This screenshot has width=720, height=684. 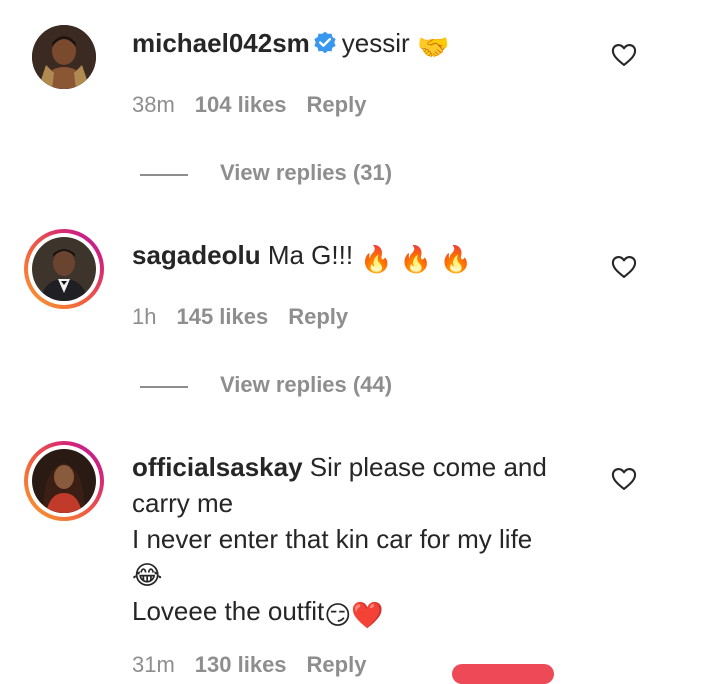 What do you see at coordinates (332, 539) in the screenshot?
I see `comment-line-2: I never enter that kin car for my life` at bounding box center [332, 539].